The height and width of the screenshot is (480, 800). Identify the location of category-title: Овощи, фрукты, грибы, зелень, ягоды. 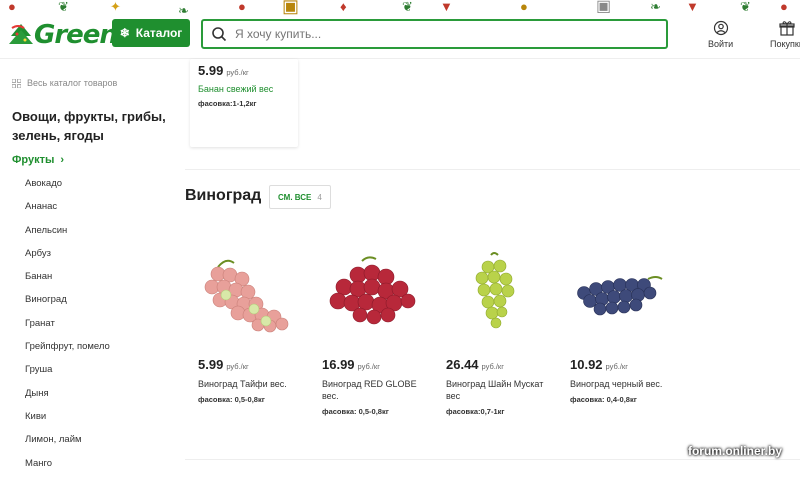
(89, 126).